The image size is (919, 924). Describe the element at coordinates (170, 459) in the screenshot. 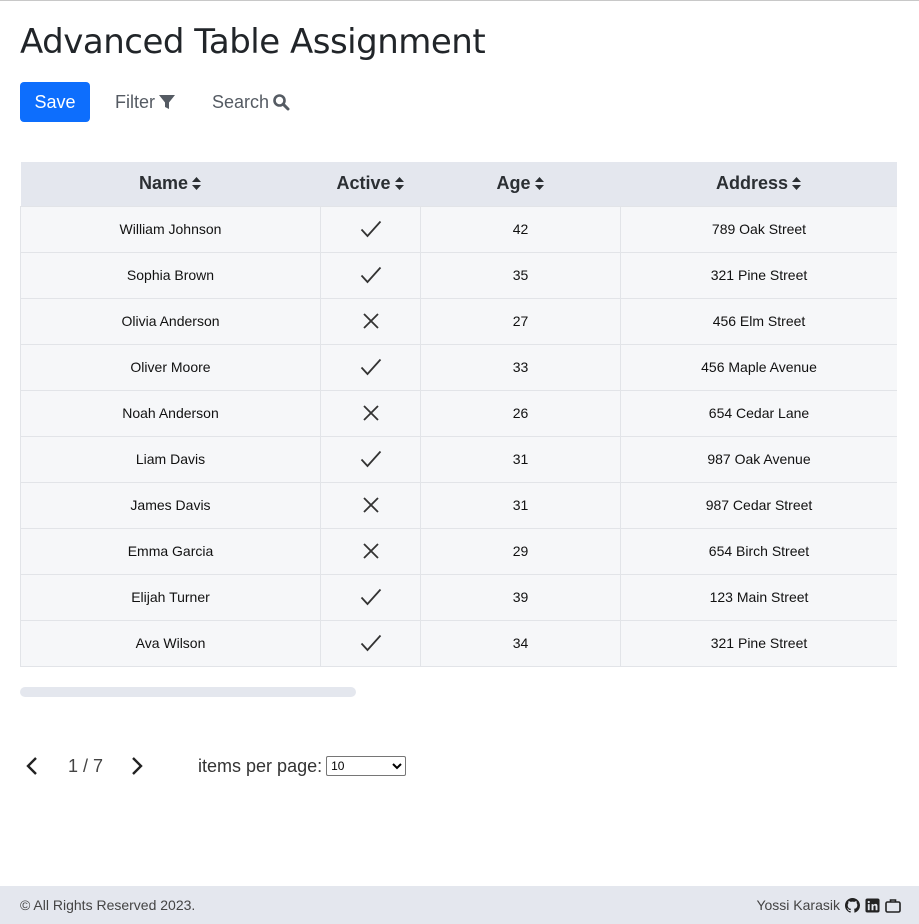

I see `cell-name: Liam Davis` at that location.